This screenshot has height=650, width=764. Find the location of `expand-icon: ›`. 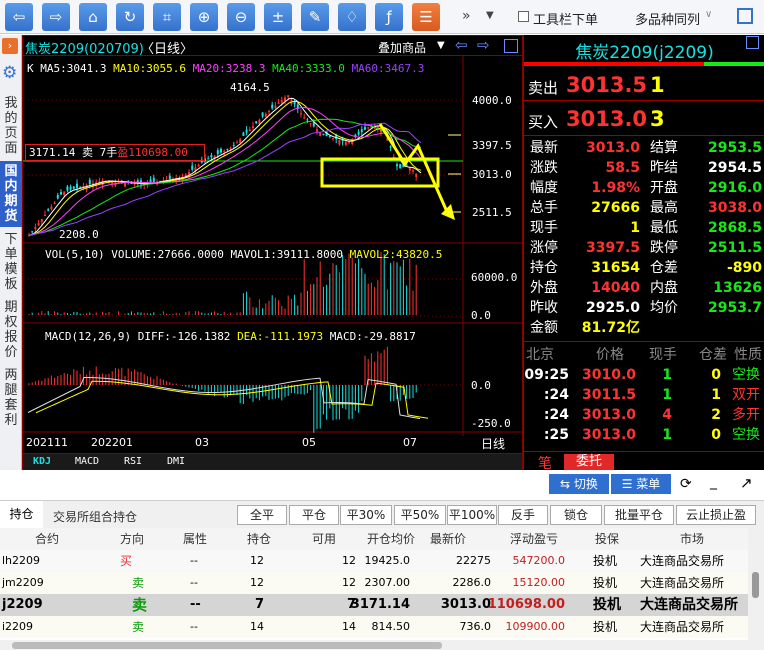

expand-icon: › is located at coordinates (10, 46).